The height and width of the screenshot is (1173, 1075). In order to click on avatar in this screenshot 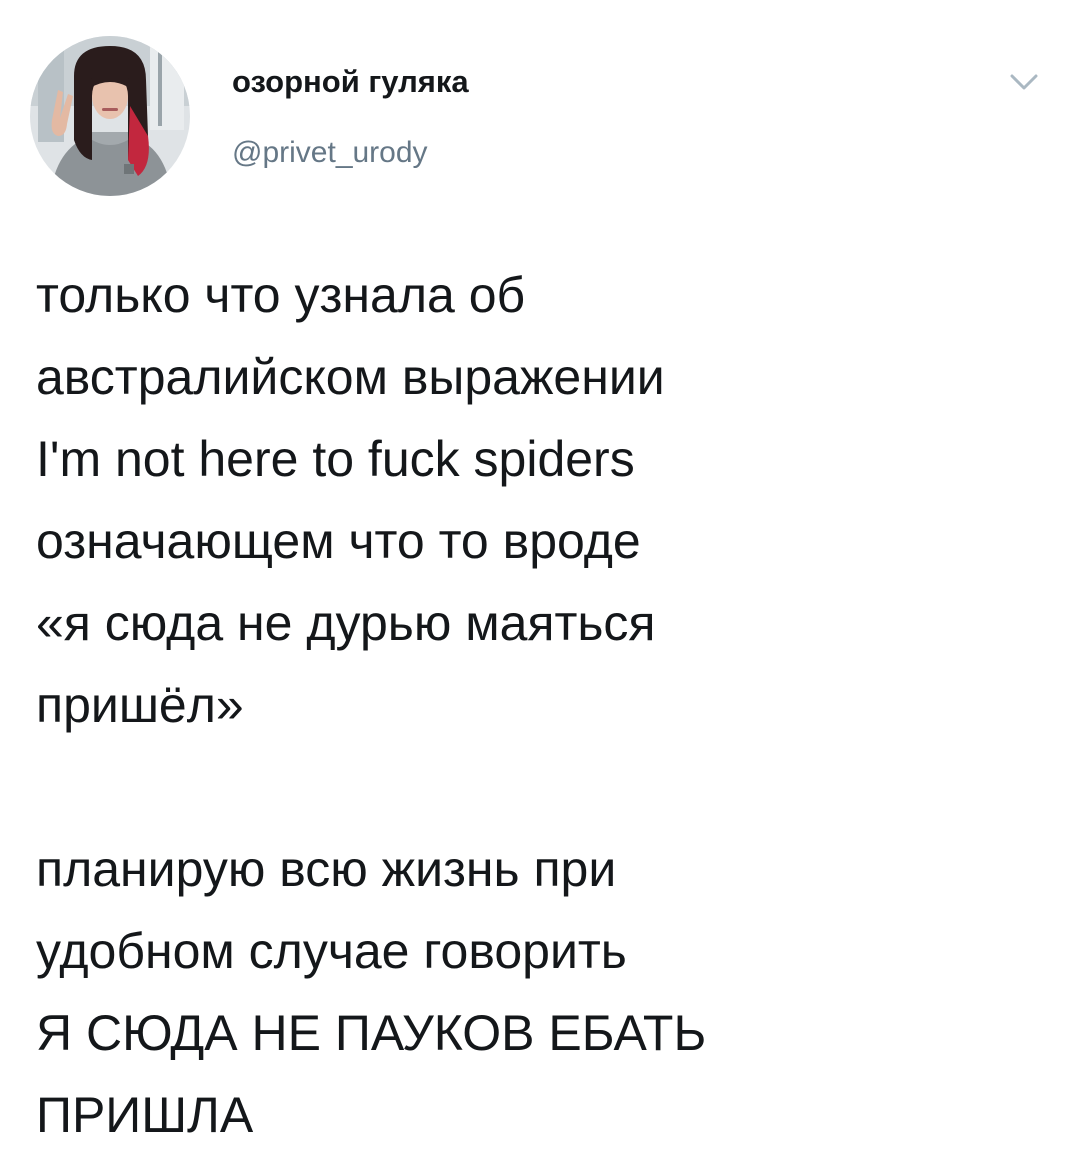, I will do `click(110, 116)`.